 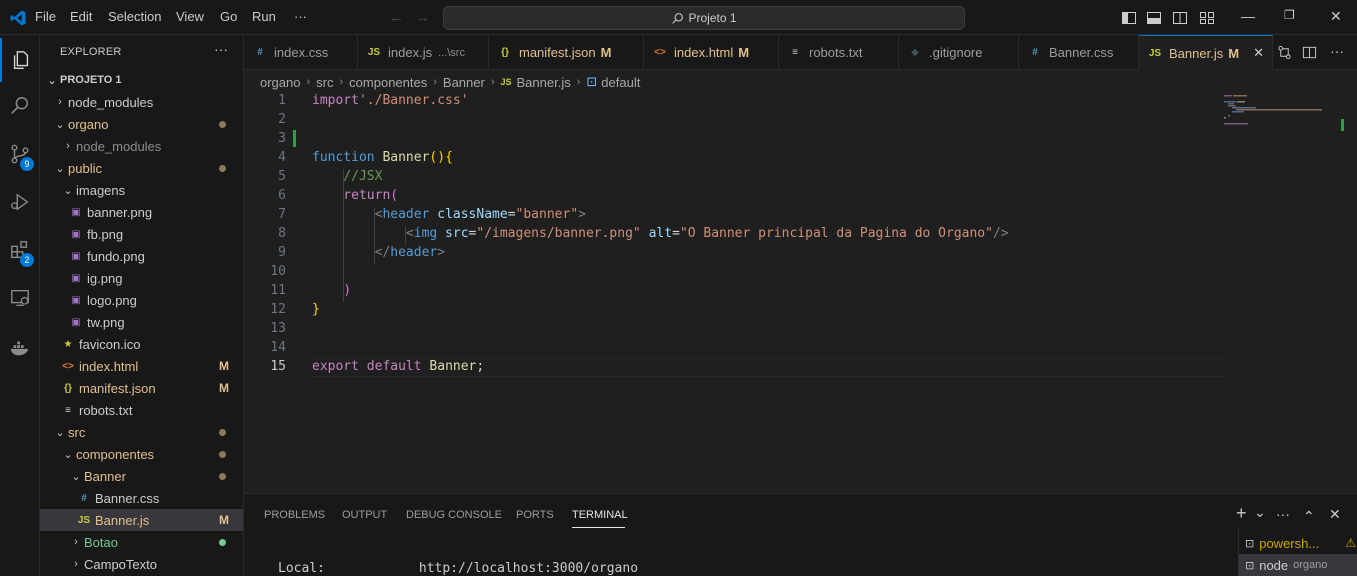 What do you see at coordinates (141, 366) in the screenshot?
I see `tree-item-index-html: <> index.html M` at bounding box center [141, 366].